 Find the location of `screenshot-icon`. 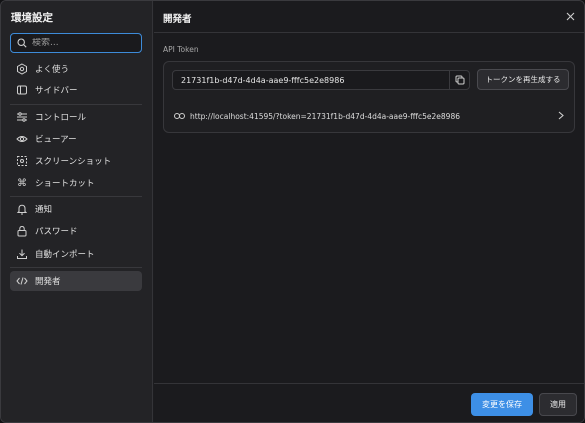

screenshot-icon is located at coordinates (22, 161).